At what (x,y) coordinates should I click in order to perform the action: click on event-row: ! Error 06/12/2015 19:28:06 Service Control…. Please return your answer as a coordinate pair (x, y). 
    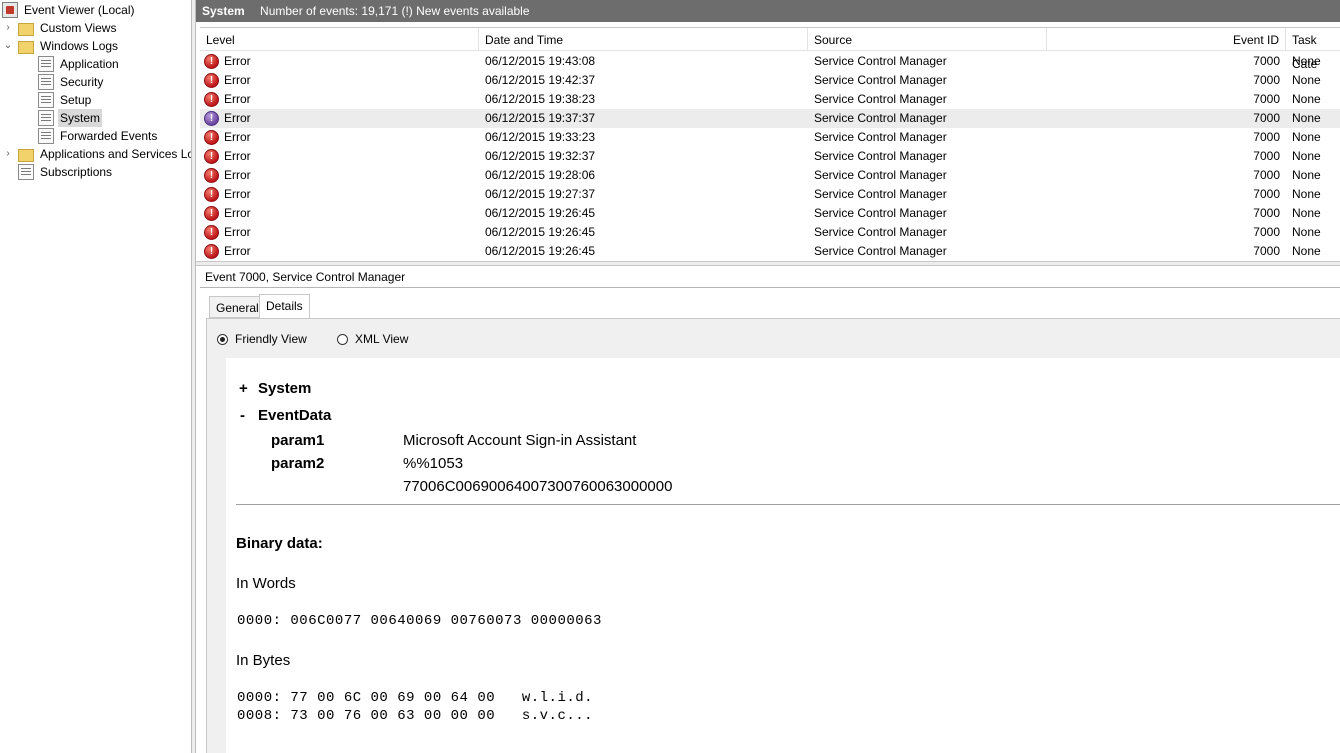
    Looking at the image, I should click on (770, 175).